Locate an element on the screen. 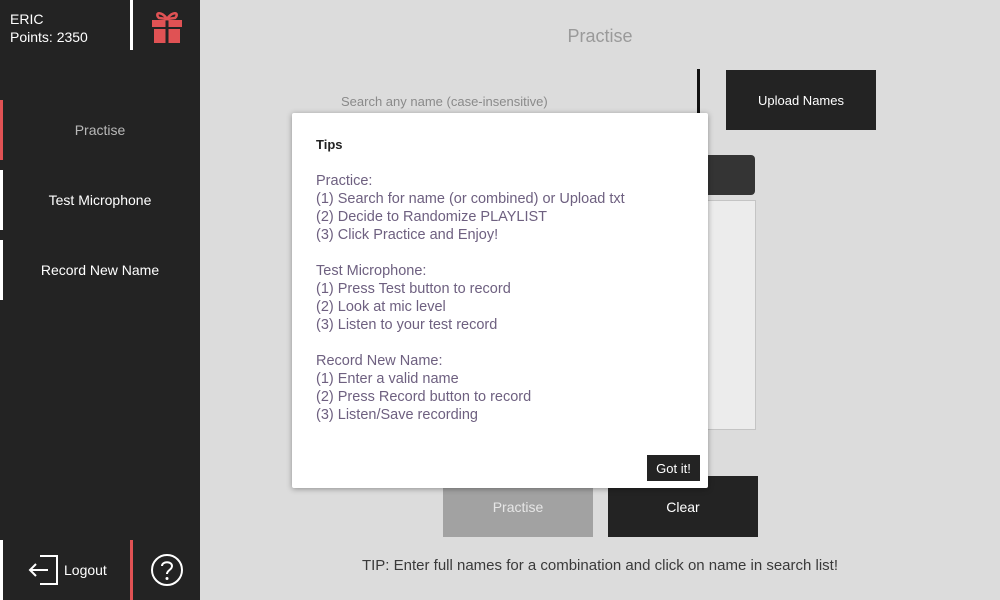 This screenshot has height=600, width=1000. user-name: ERIC is located at coordinates (27, 19).